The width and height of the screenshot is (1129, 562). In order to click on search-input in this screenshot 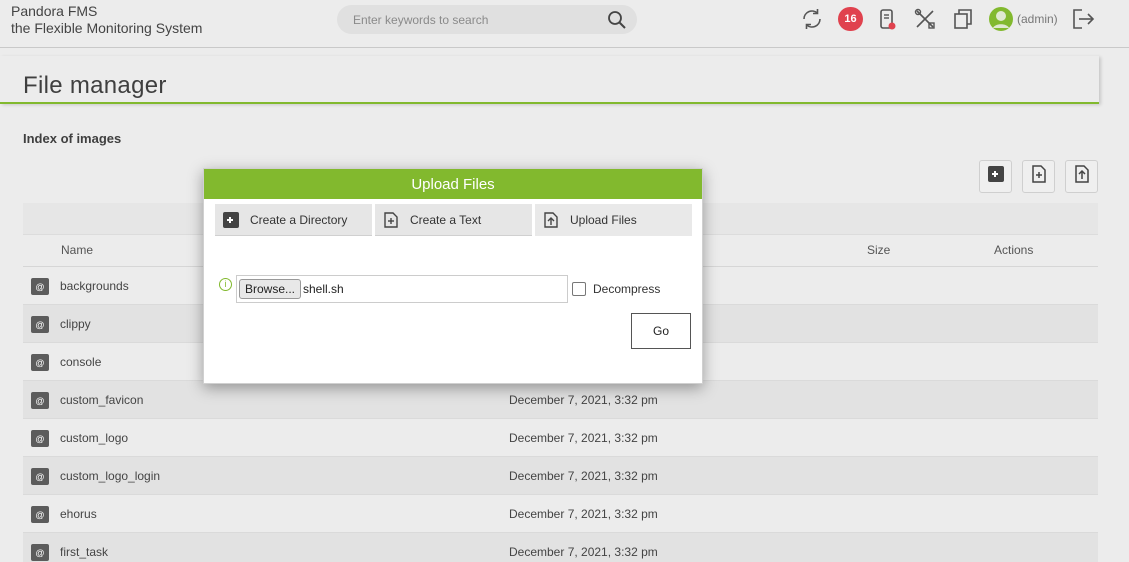, I will do `click(478, 19)`.